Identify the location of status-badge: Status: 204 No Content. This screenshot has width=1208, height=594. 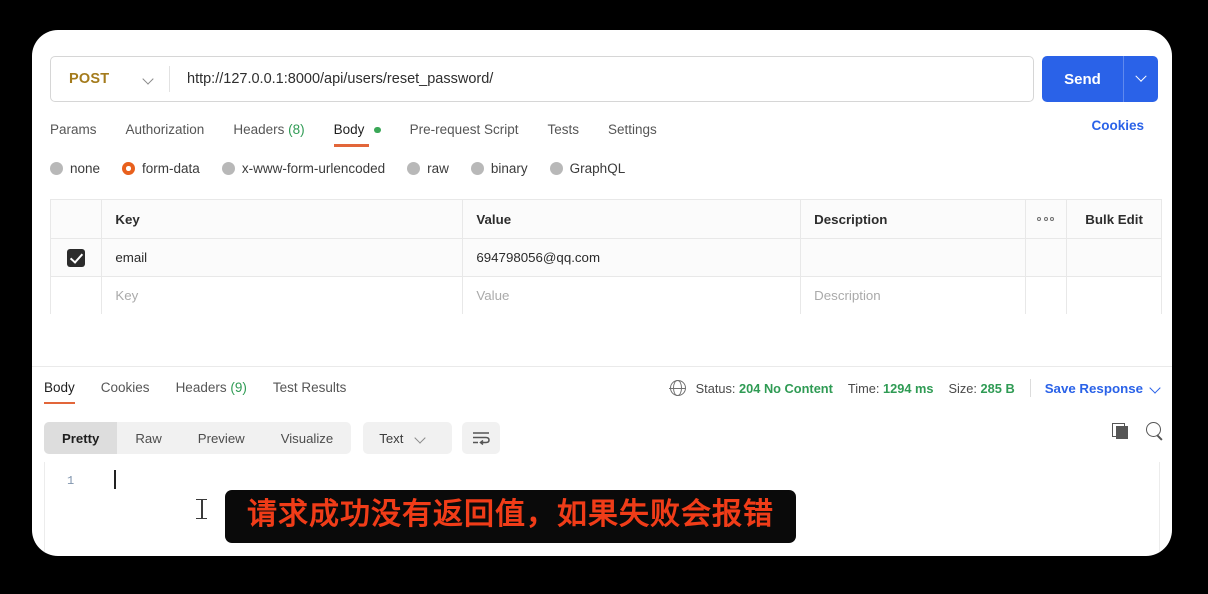
(764, 388).